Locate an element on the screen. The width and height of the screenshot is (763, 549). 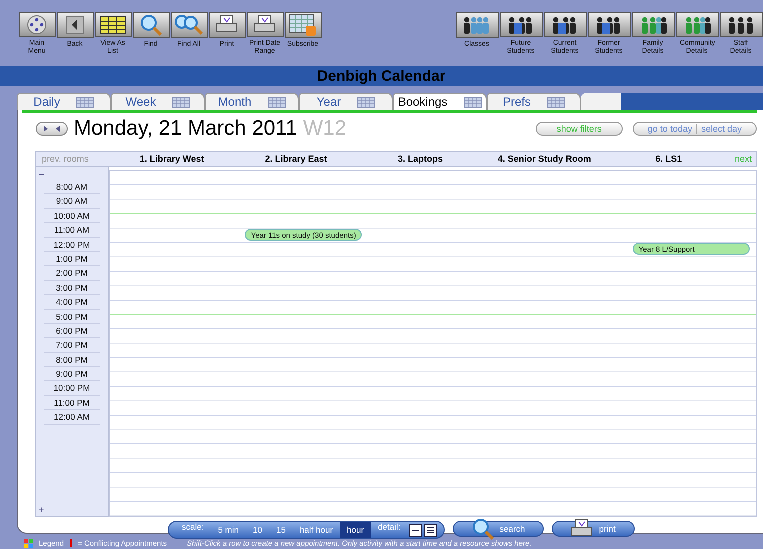
view-tab: Week is located at coordinates (158, 101).